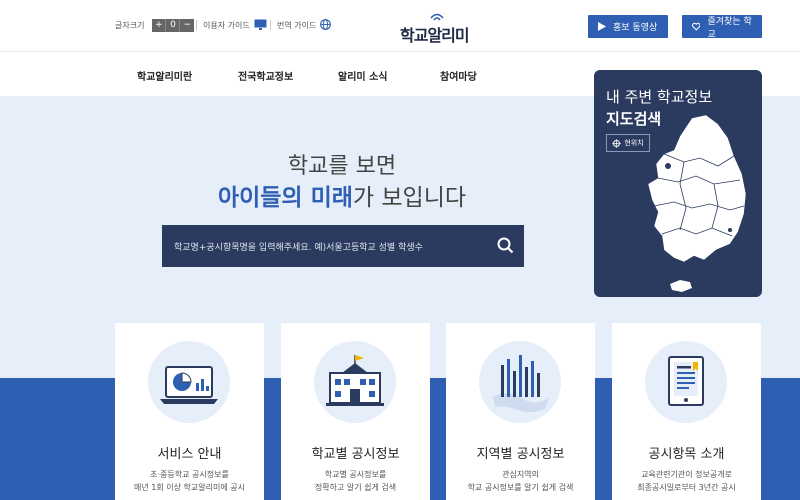 Image resolution: width=800 pixels, height=500 pixels. What do you see at coordinates (326, 25) in the screenshot?
I see `globe-icon` at bounding box center [326, 25].